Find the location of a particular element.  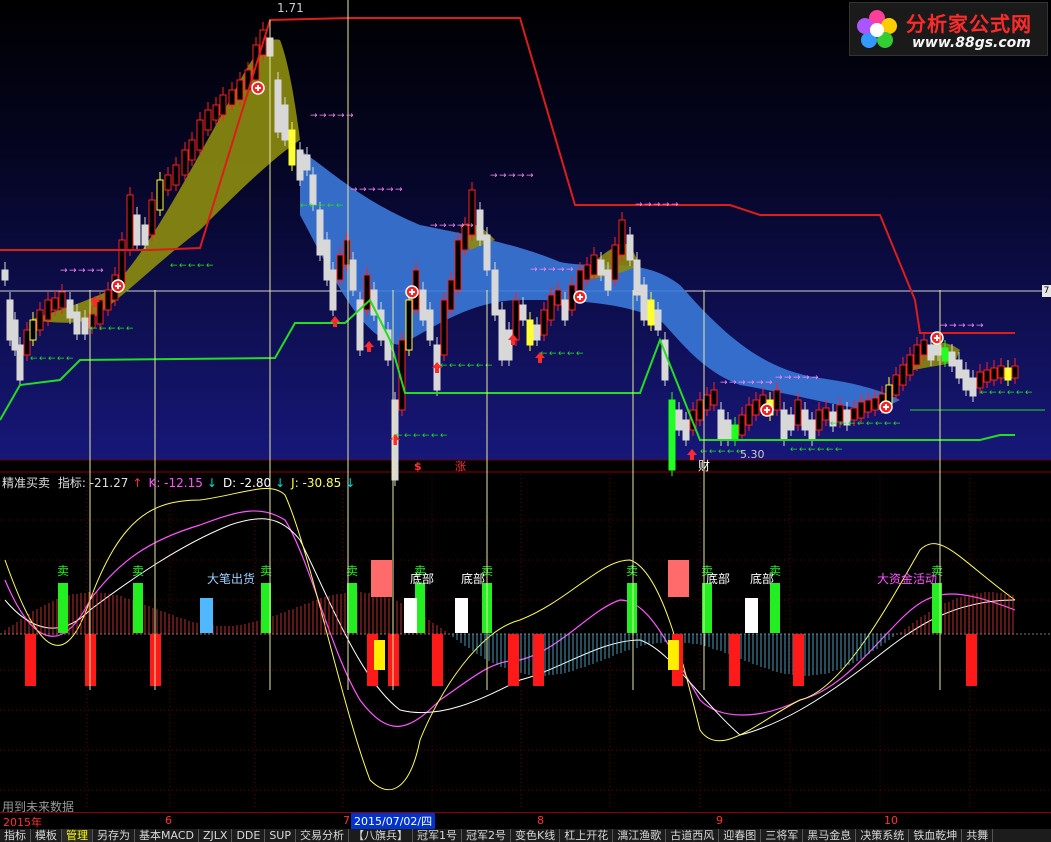

month-7-label: 7 is located at coordinates (346, 820).